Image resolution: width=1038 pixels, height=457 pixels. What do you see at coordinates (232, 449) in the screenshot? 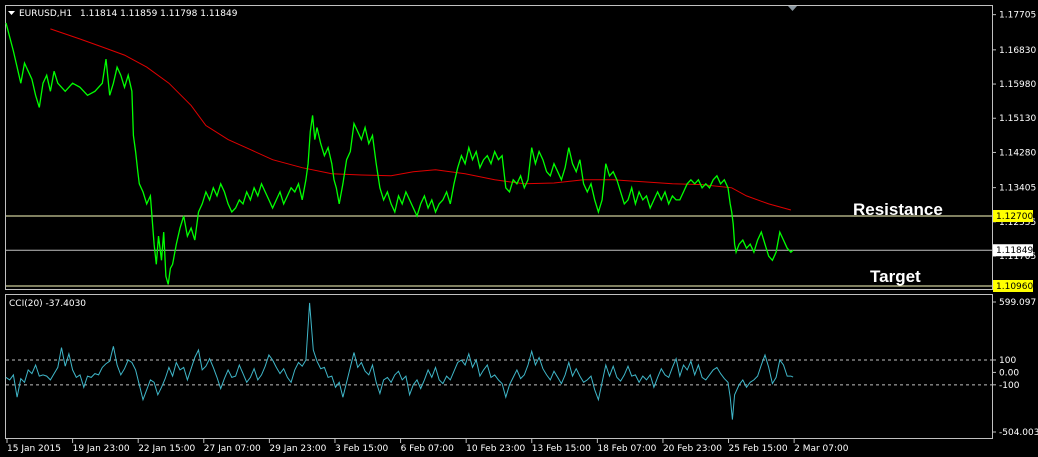
I see `time-tick-label: 27 Jan 07:00` at bounding box center [232, 449].